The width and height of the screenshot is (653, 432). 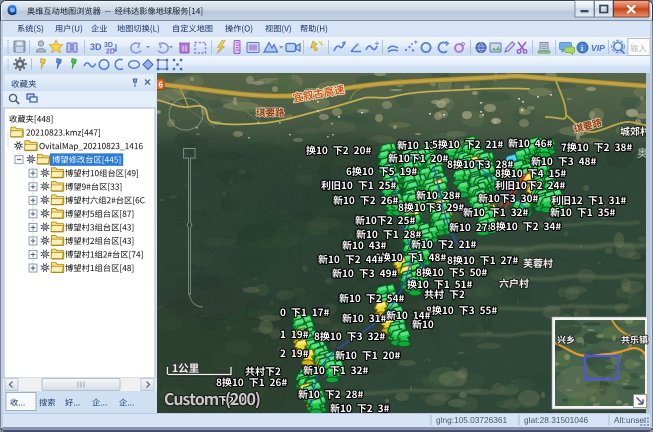 I want to click on svg-text: glng:105.03726361, so click(x=471, y=420).